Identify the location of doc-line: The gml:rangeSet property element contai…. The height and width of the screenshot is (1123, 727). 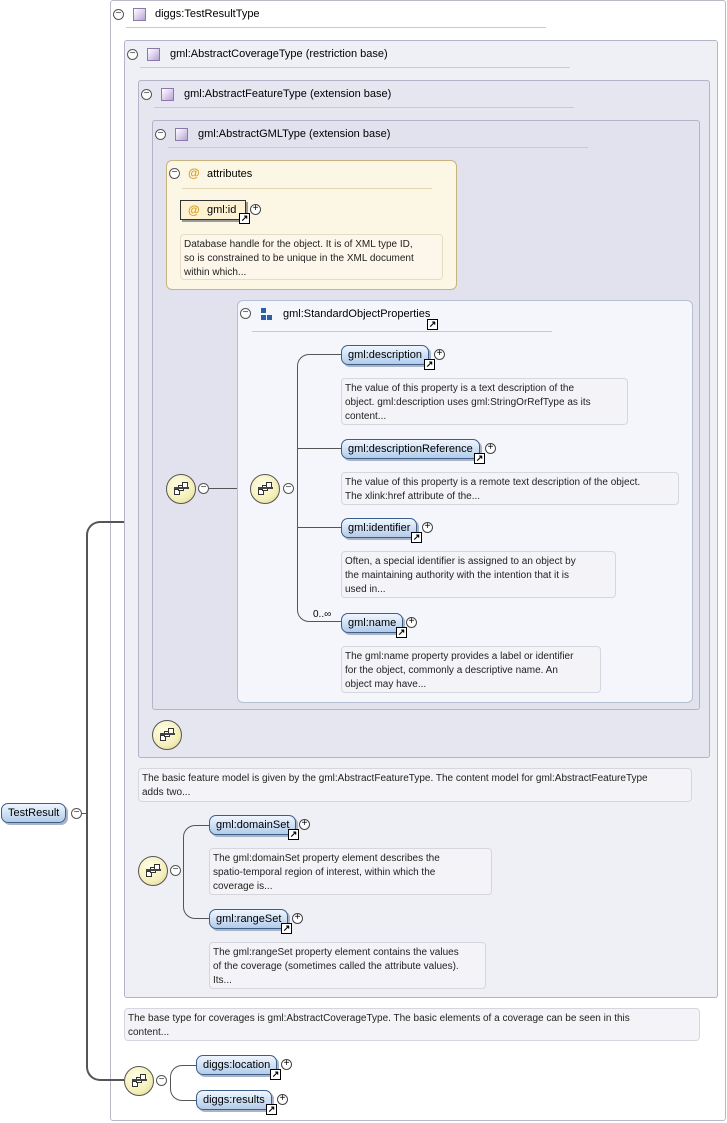
(336, 952).